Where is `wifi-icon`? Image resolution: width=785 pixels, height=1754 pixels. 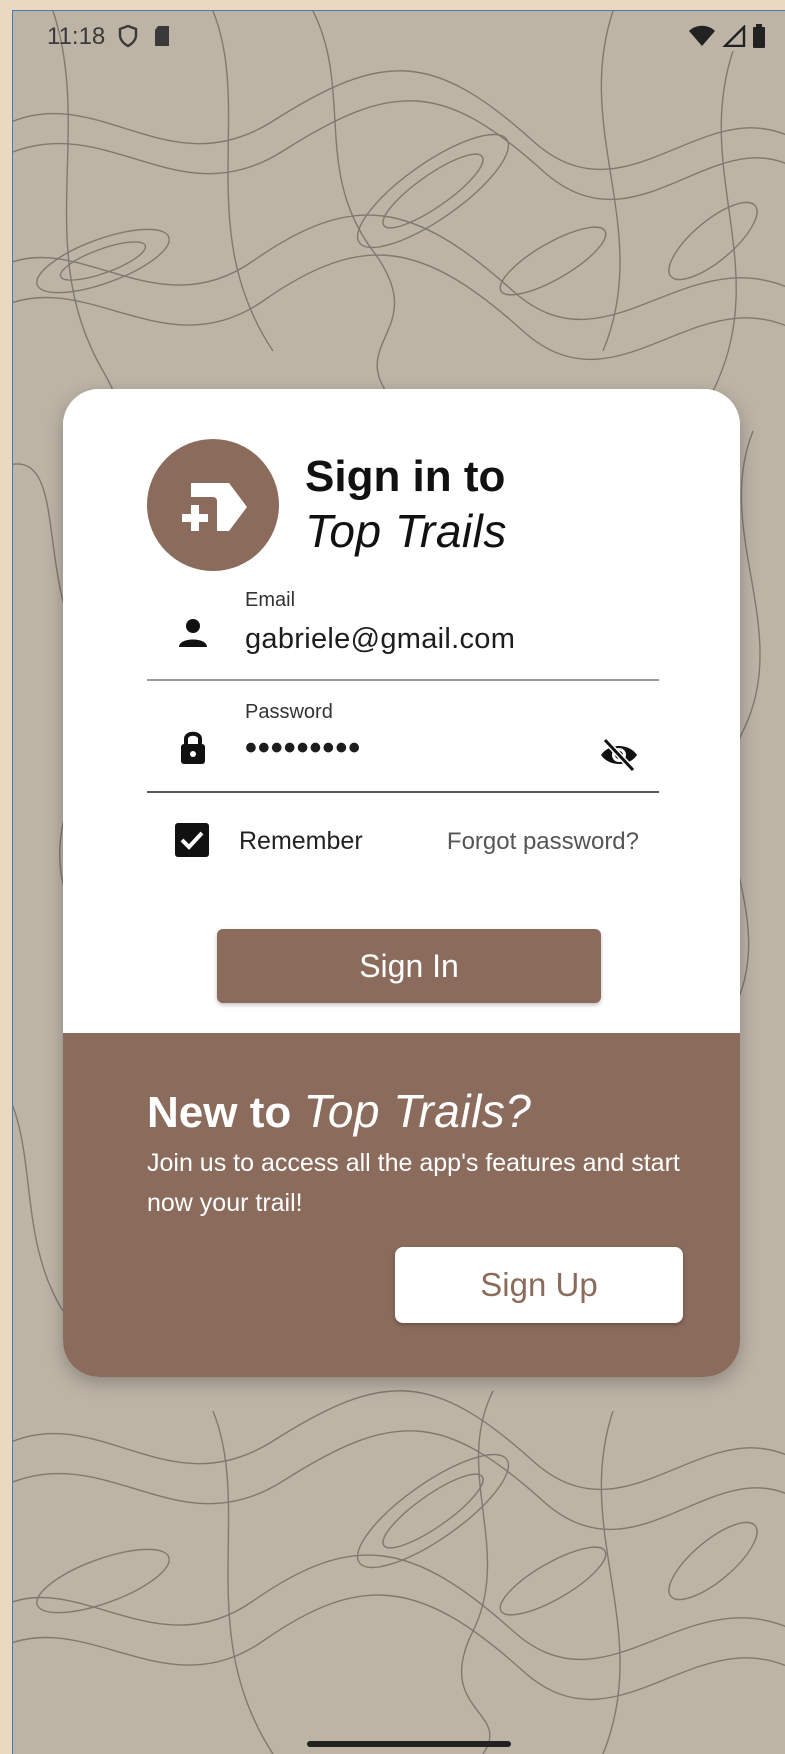 wifi-icon is located at coordinates (702, 35).